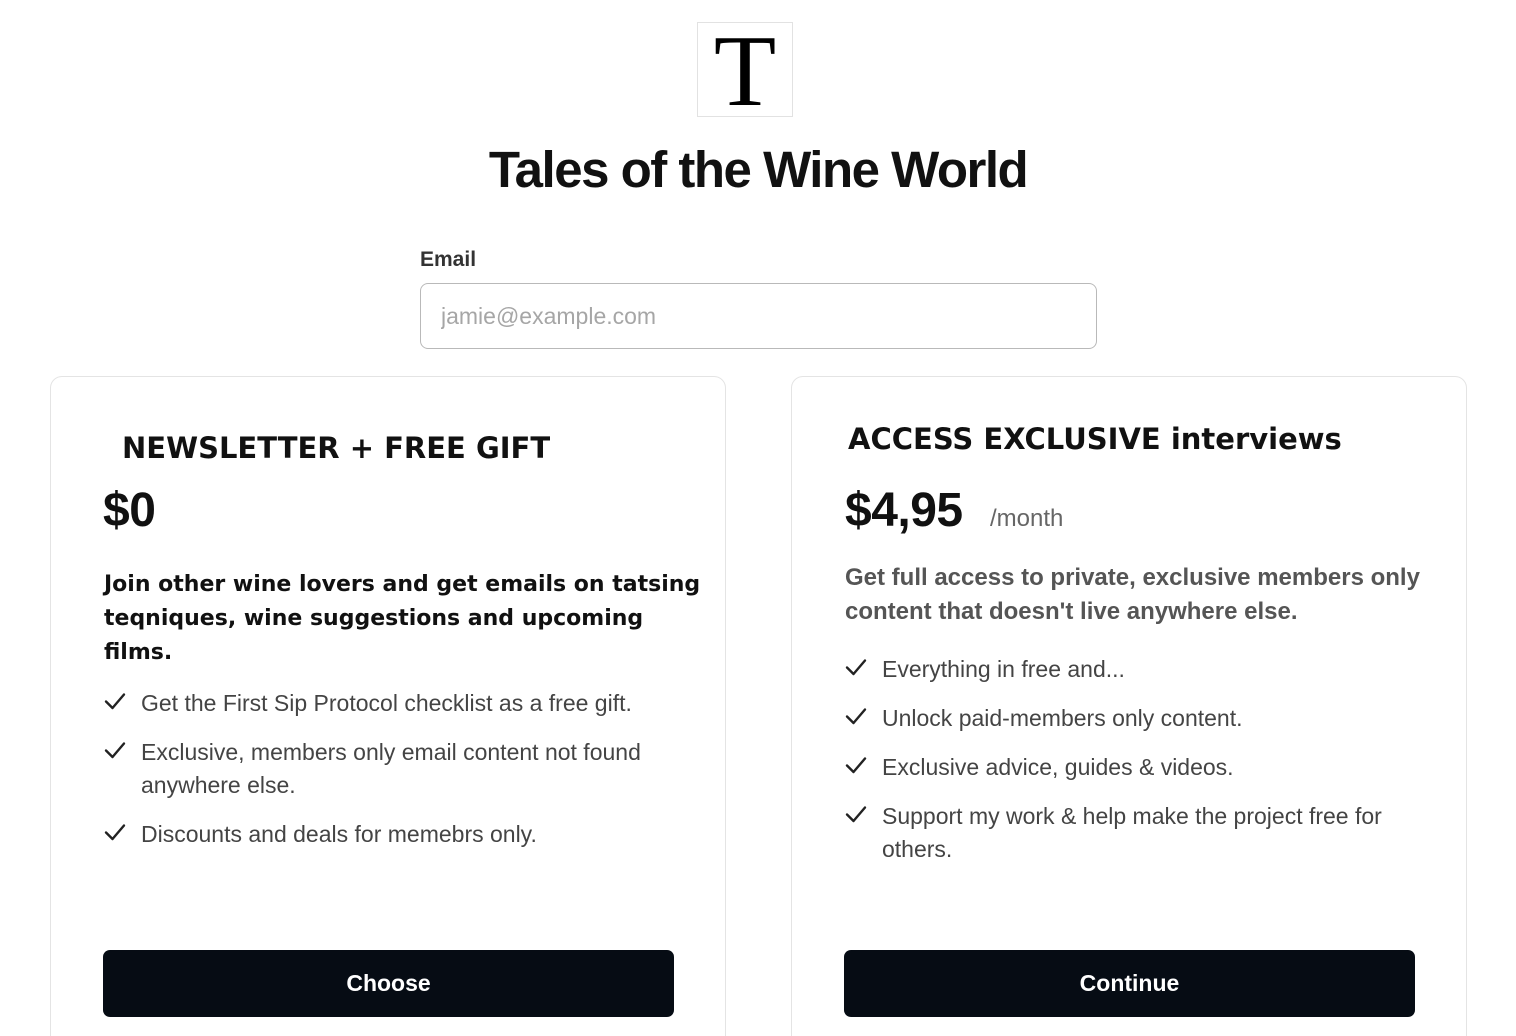 Image resolution: width=1516 pixels, height=1036 pixels. I want to click on choose-button: Choose, so click(388, 983).